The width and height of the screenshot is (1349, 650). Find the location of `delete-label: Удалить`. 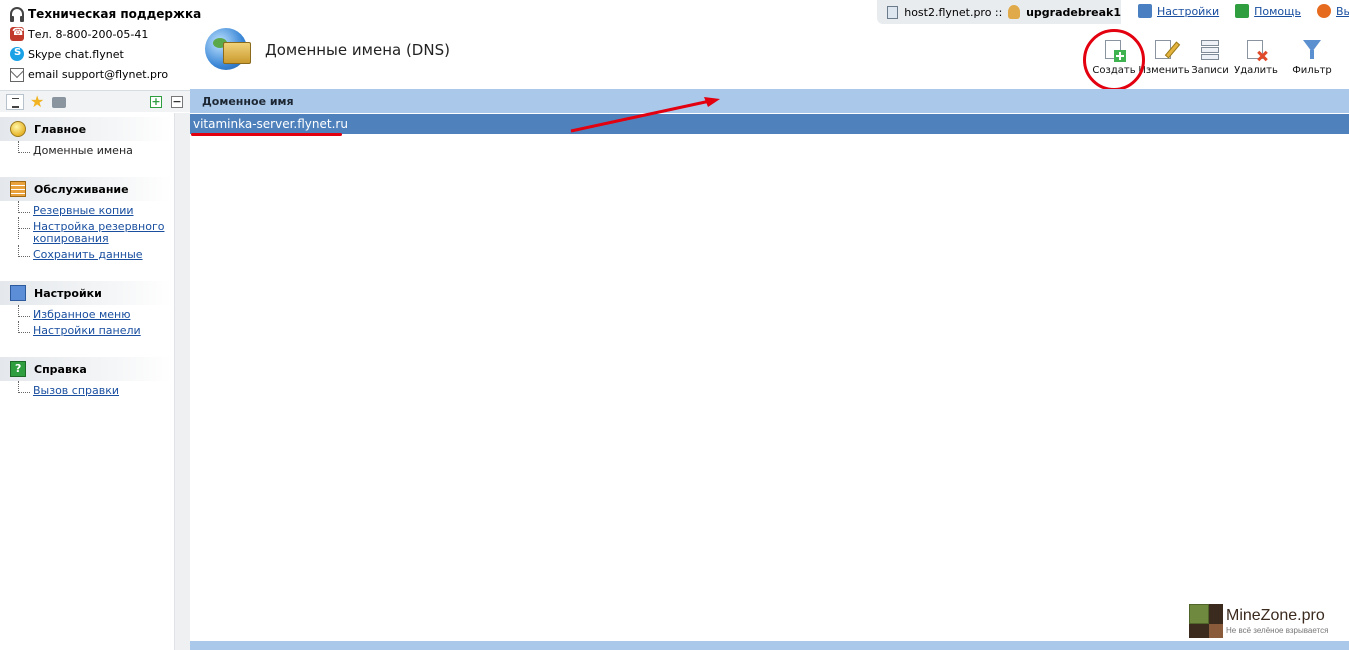

delete-label: Удалить is located at coordinates (1256, 70).